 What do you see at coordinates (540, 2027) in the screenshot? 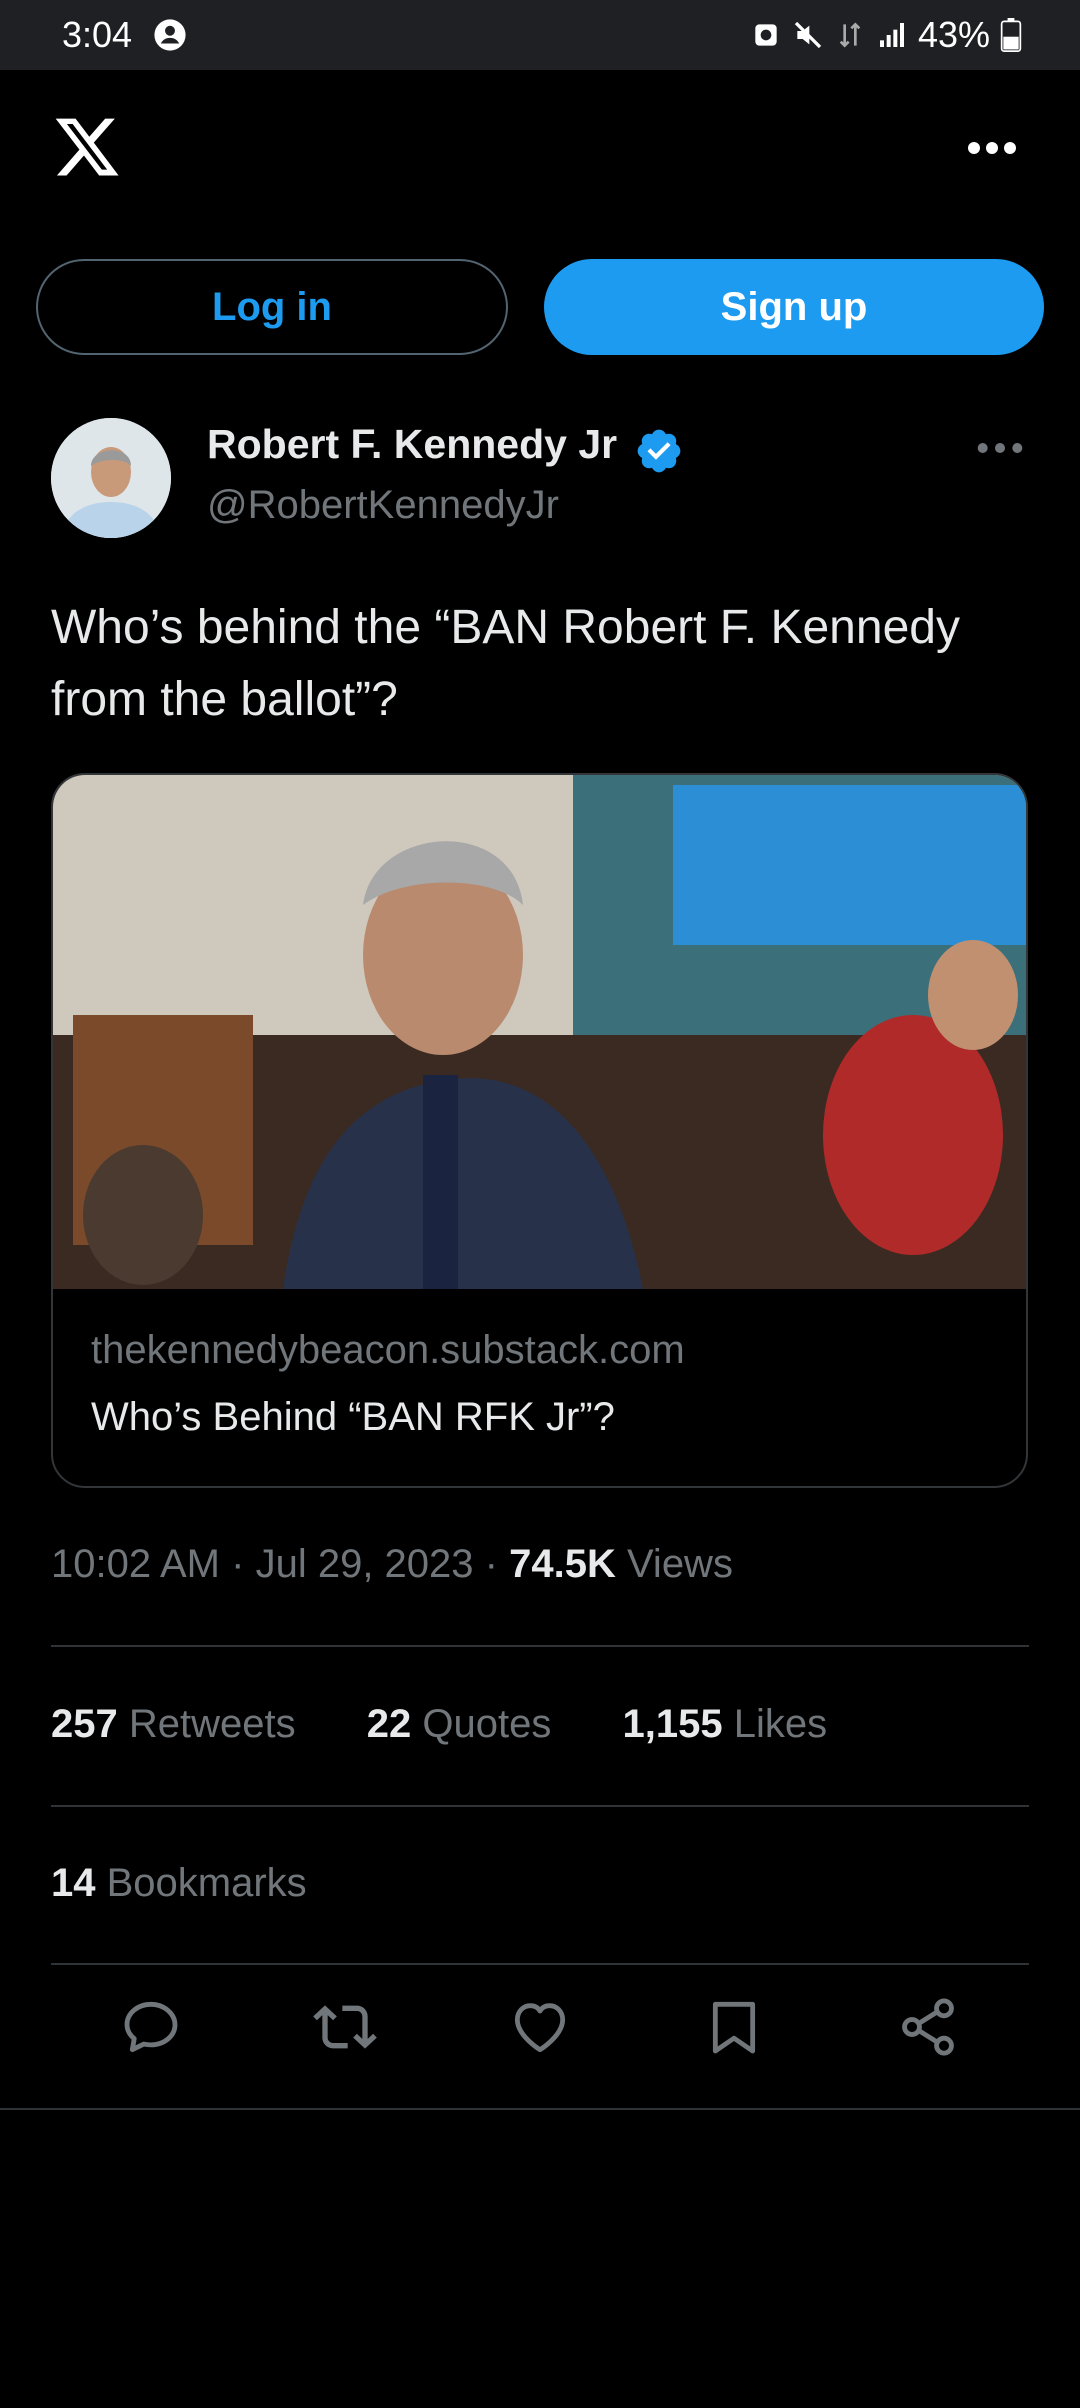
I see `like-icon` at bounding box center [540, 2027].